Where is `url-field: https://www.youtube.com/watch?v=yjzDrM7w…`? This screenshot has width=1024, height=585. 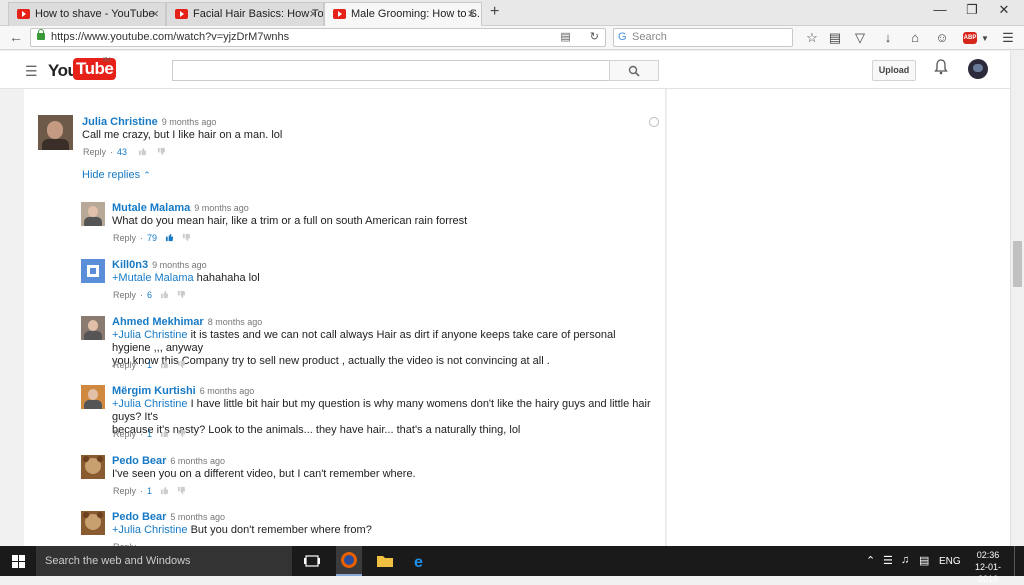
url-field: https://www.youtube.com/watch?v=yjzDrM7w… is located at coordinates (318, 37).